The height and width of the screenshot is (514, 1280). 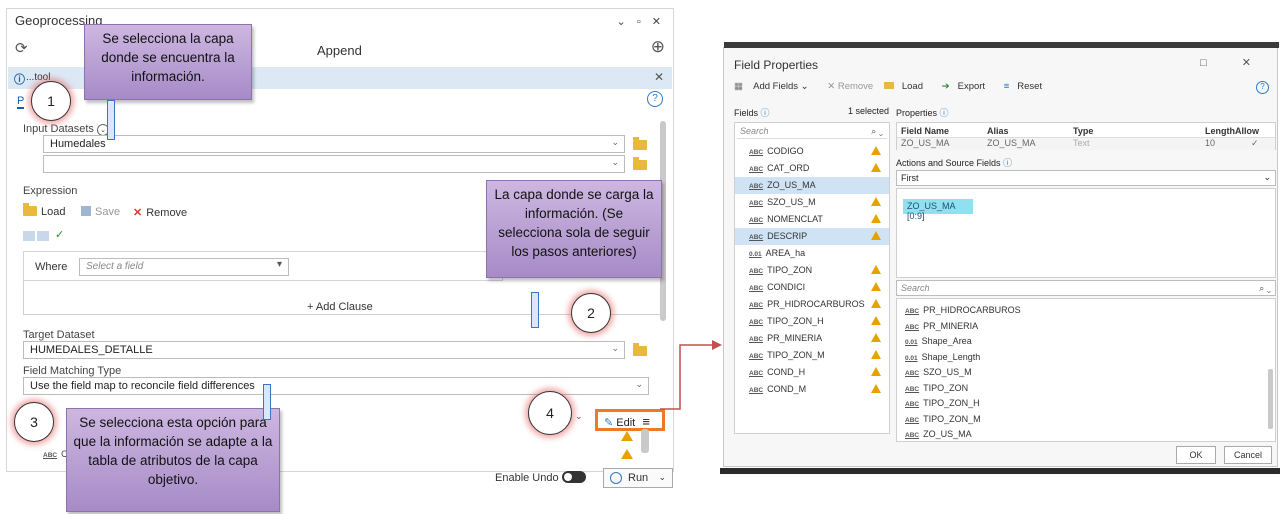 I want to click on list-item: 0.01 Shape_Area, so click(x=938, y=341).